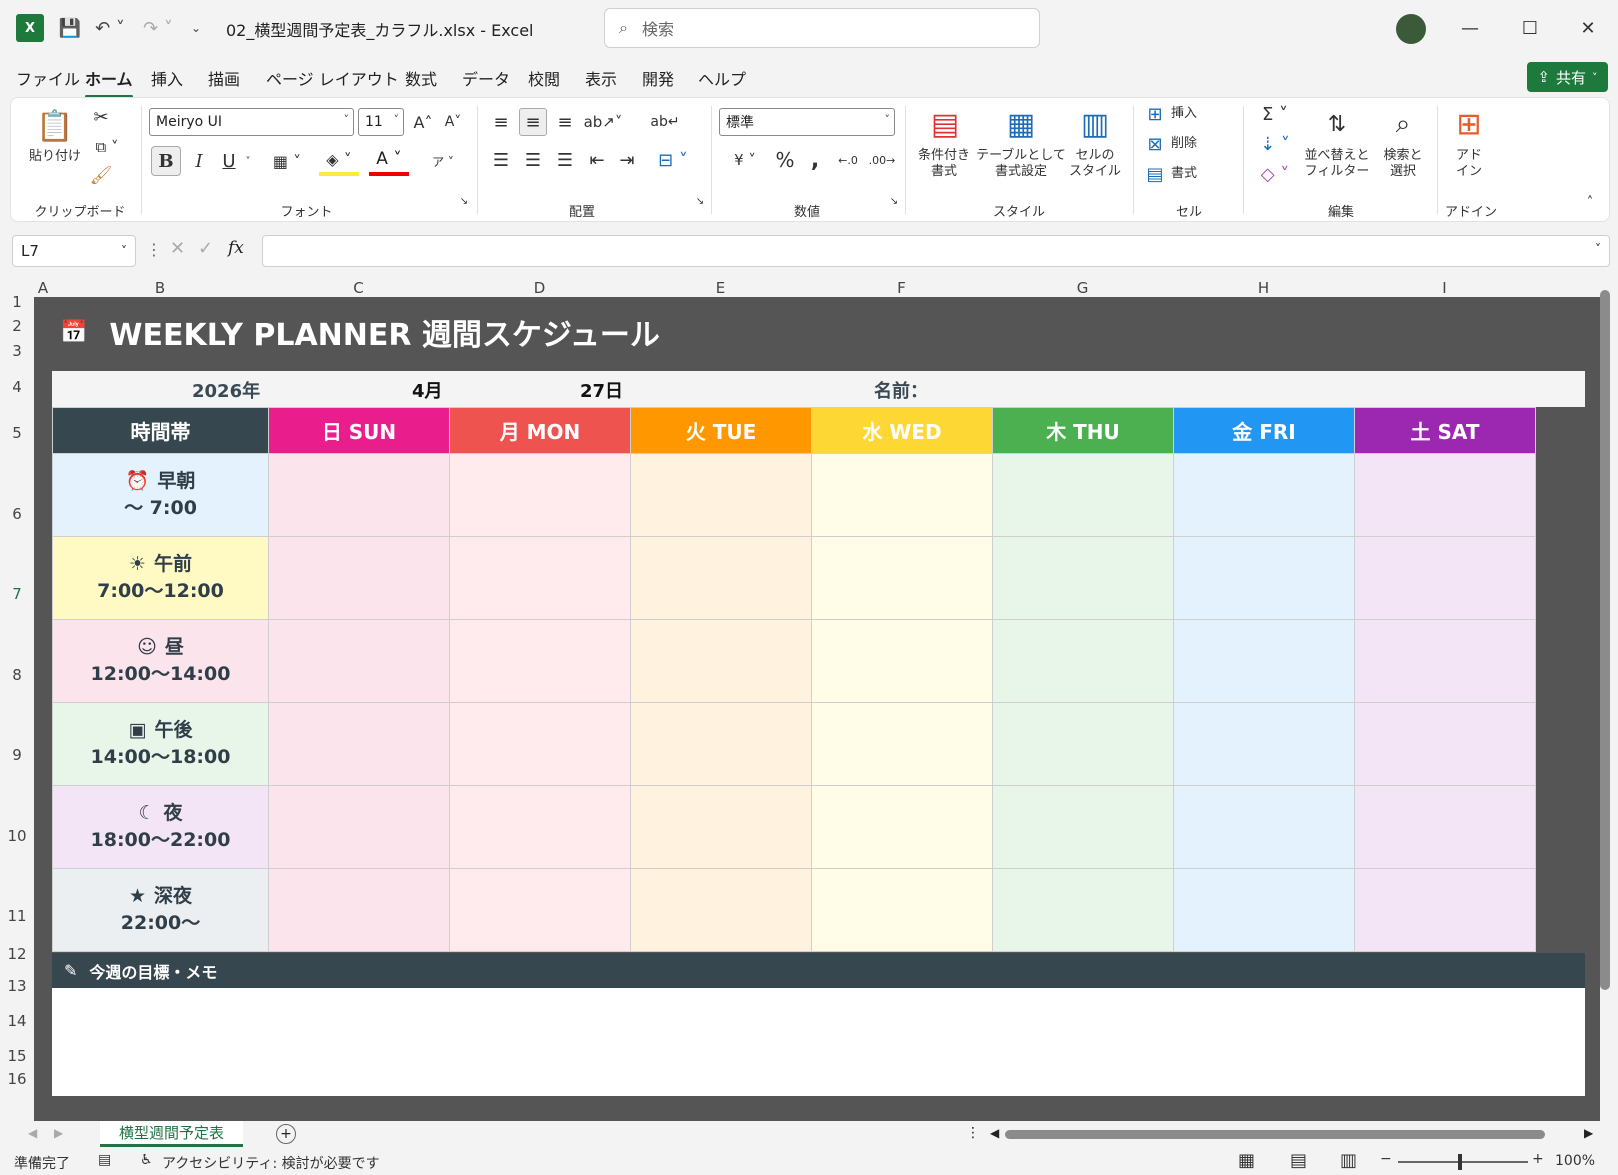  I want to click on scroll-left-icon: ◀, so click(994, 1133).